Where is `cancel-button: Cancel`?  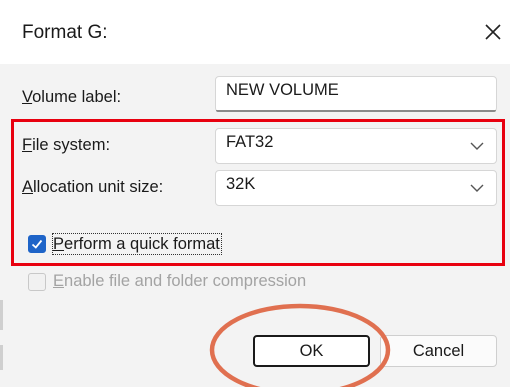
cancel-button: Cancel is located at coordinates (438, 351).